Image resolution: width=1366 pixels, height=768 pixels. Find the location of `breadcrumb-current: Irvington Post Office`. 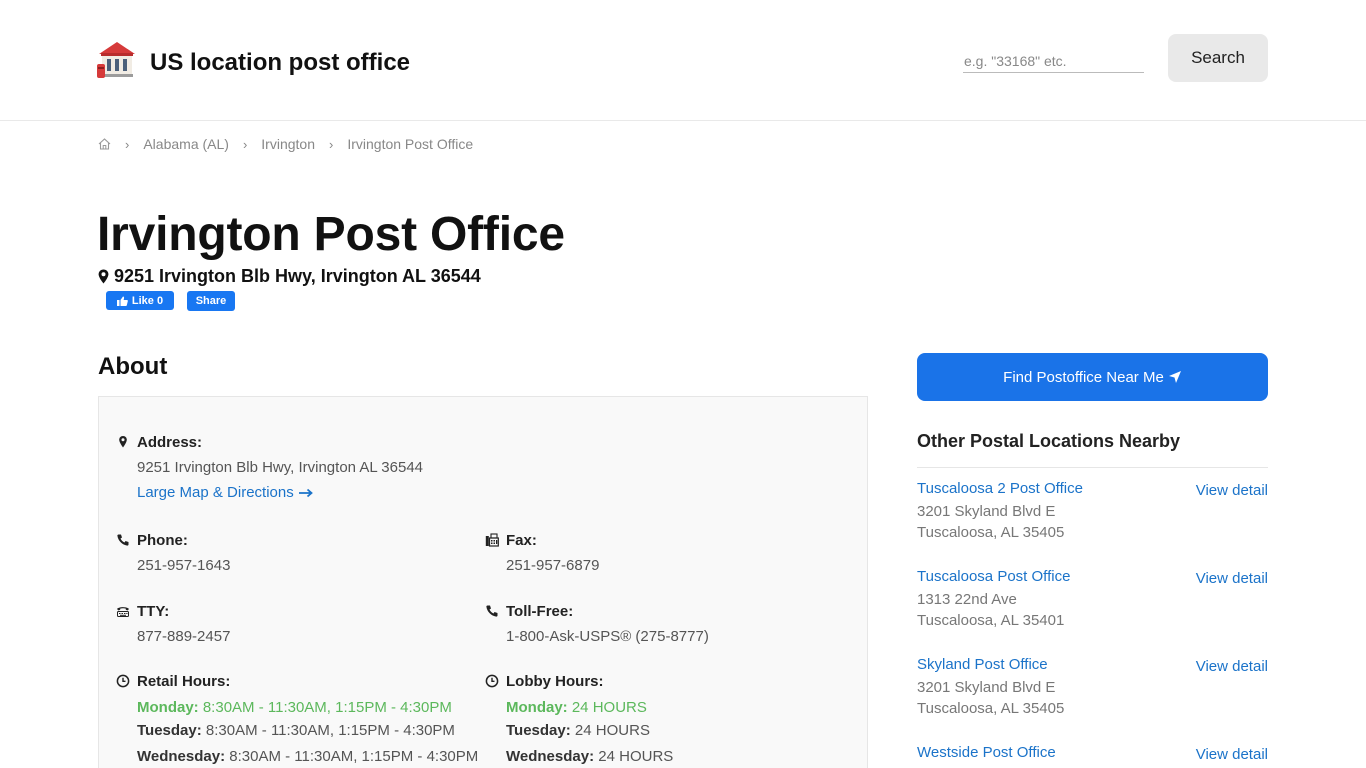

breadcrumb-current: Irvington Post Office is located at coordinates (410, 144).